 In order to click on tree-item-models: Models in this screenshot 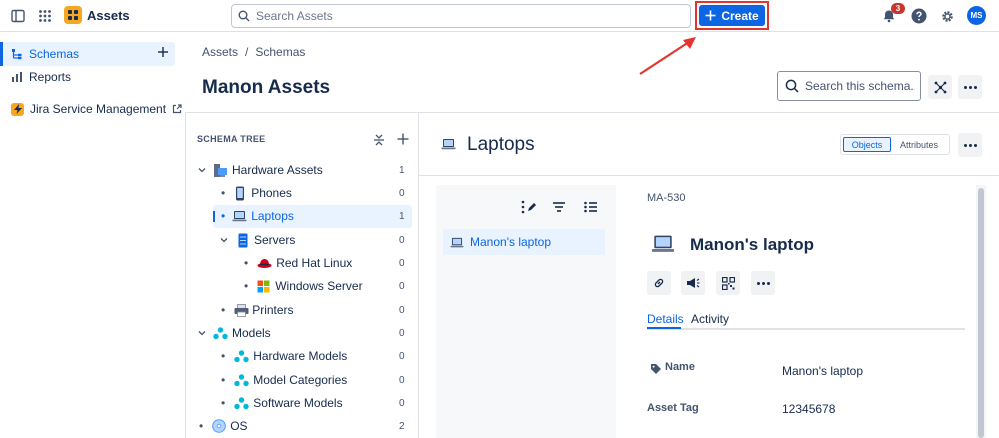, I will do `click(234, 333)`.